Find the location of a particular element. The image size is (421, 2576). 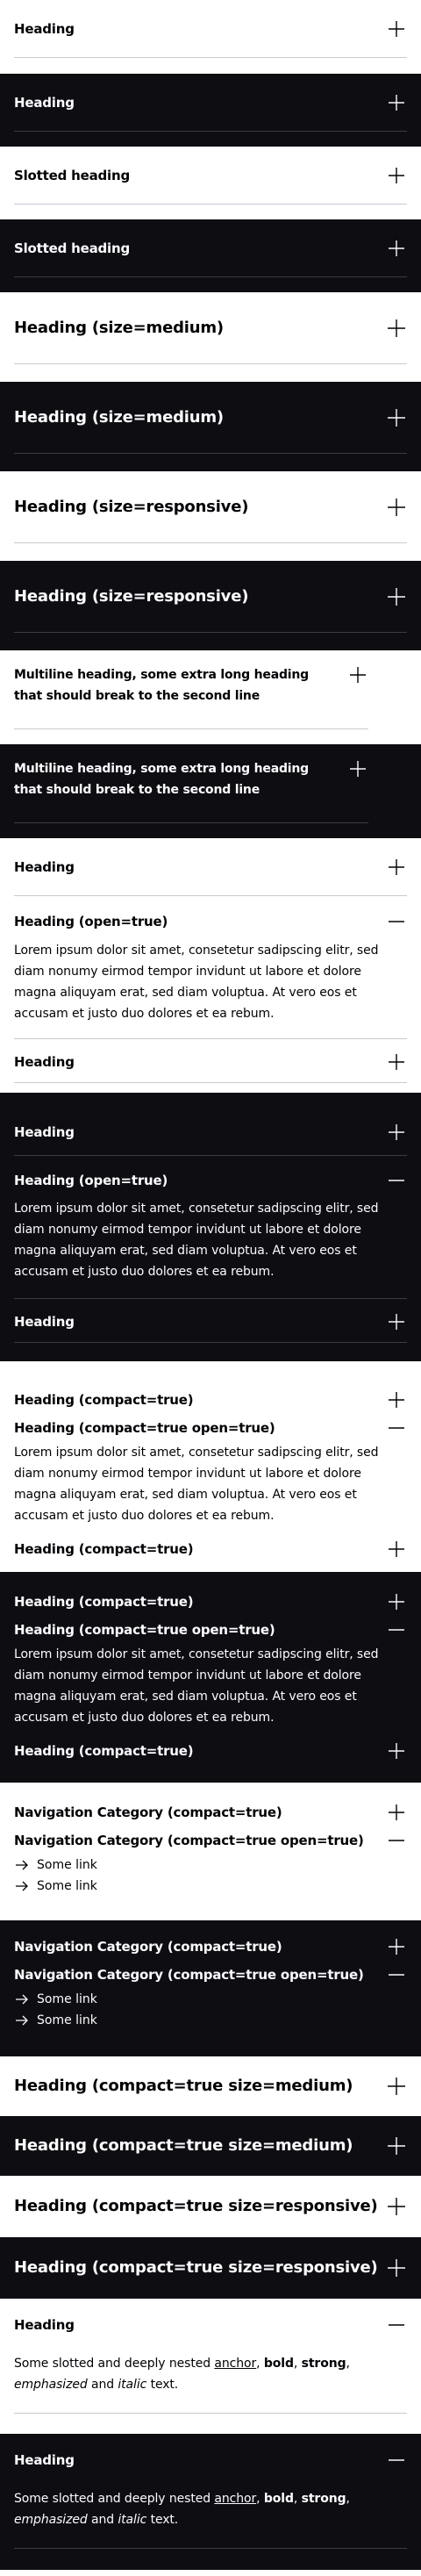

accordion-heading: Heading (compact=true size=responsive) is located at coordinates (196, 2206).